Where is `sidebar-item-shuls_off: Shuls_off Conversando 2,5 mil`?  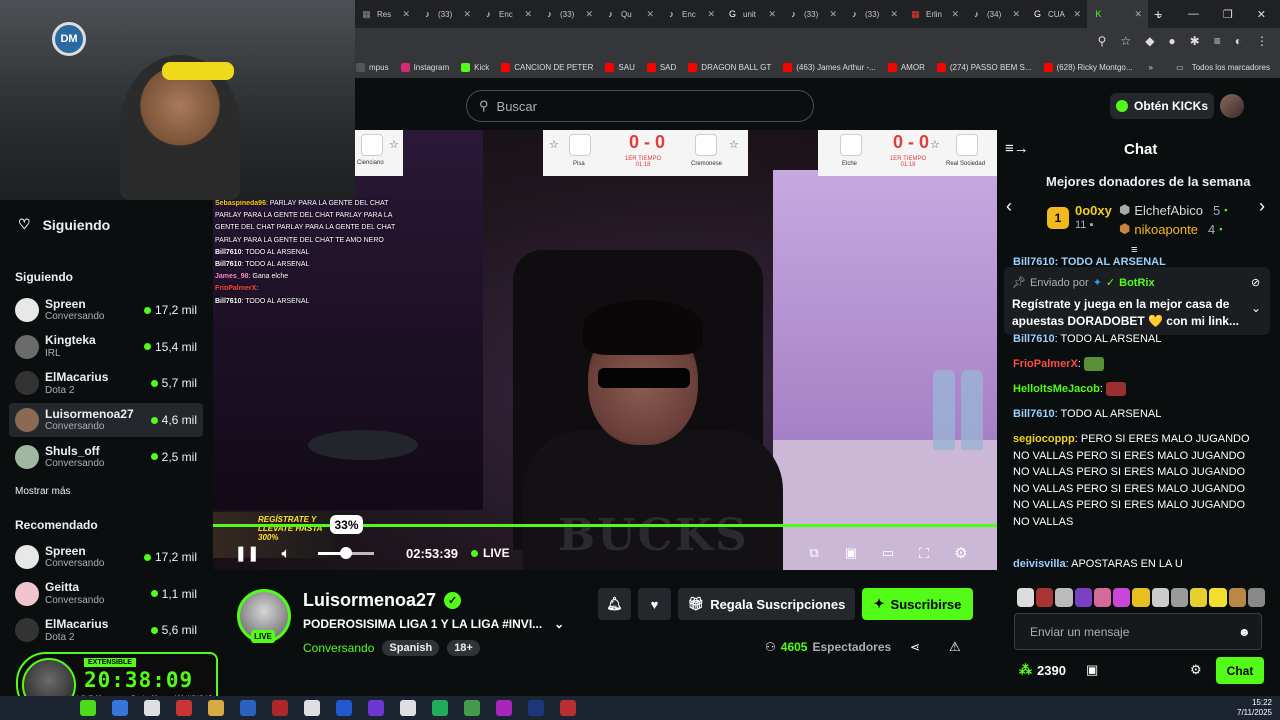
sidebar-item-shuls_off: Shuls_off Conversando 2,5 mil is located at coordinates (106, 457).